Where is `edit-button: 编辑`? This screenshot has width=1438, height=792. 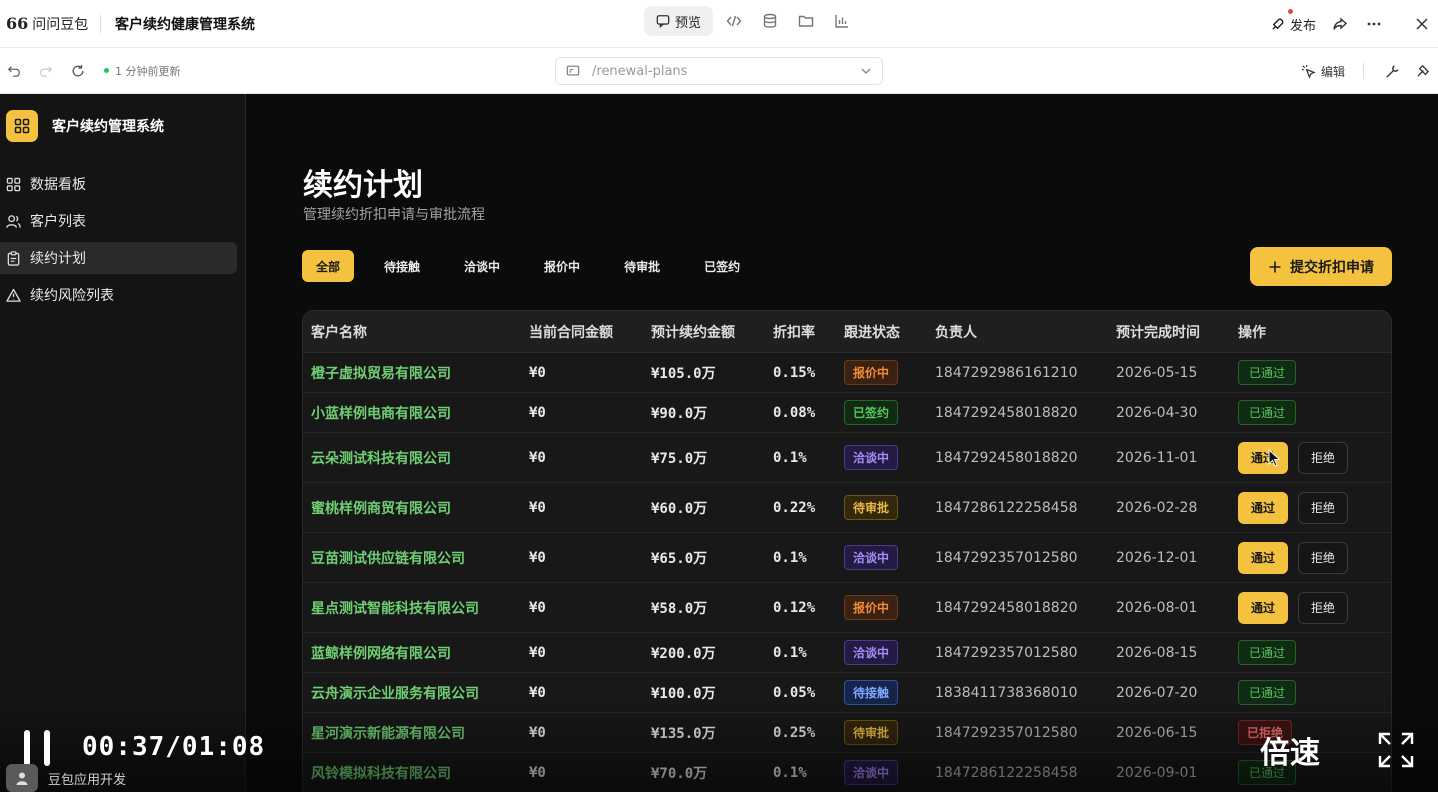
edit-button: 编辑 is located at coordinates (1323, 71).